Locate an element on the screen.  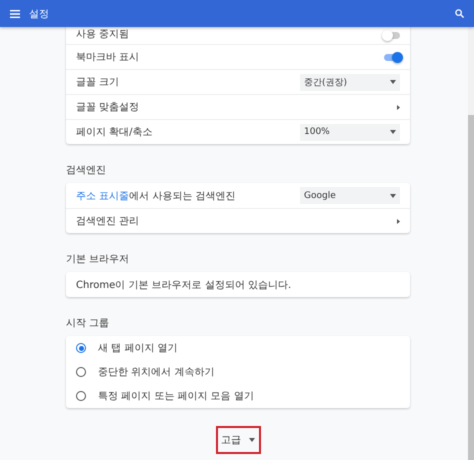
page-title: 설정 is located at coordinates (39, 14).